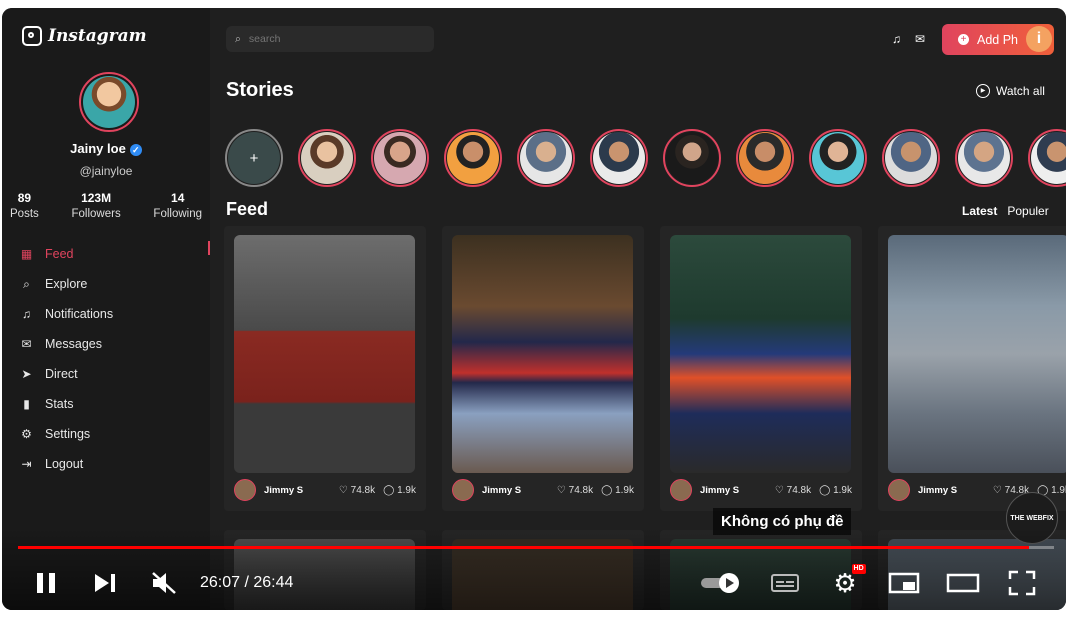 Image resolution: width=1067 pixels, height=622 pixels. What do you see at coordinates (26, 404) in the screenshot?
I see `bar-chart-icon: ▮` at bounding box center [26, 404].